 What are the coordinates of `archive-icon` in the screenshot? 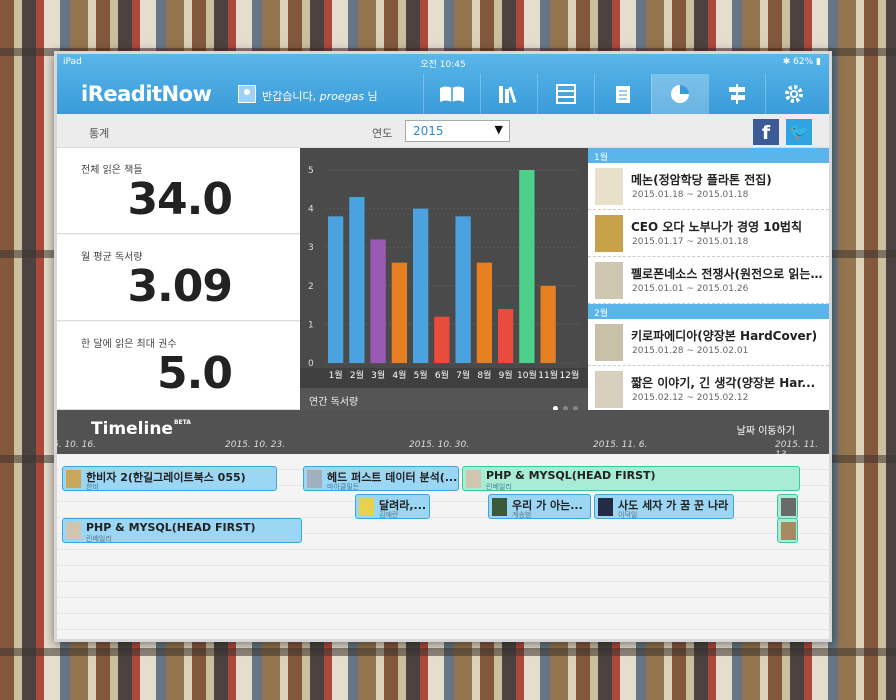 It's located at (565, 94).